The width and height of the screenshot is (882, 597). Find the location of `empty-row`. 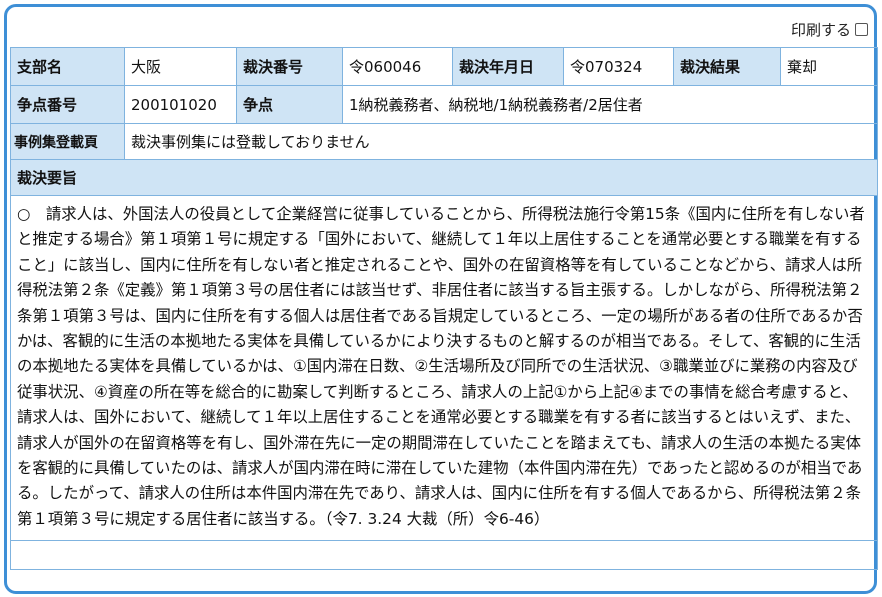

empty-row is located at coordinates (444, 555).